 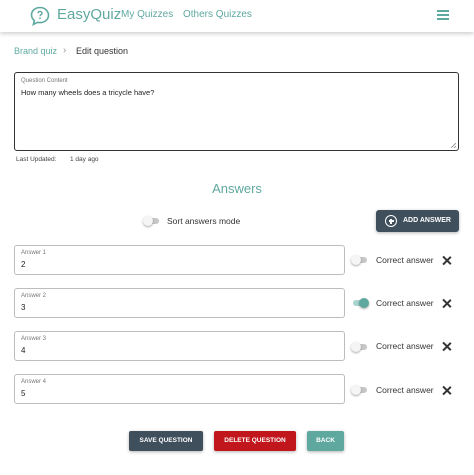 What do you see at coordinates (23, 393) in the screenshot?
I see `answer-value: 5` at bounding box center [23, 393].